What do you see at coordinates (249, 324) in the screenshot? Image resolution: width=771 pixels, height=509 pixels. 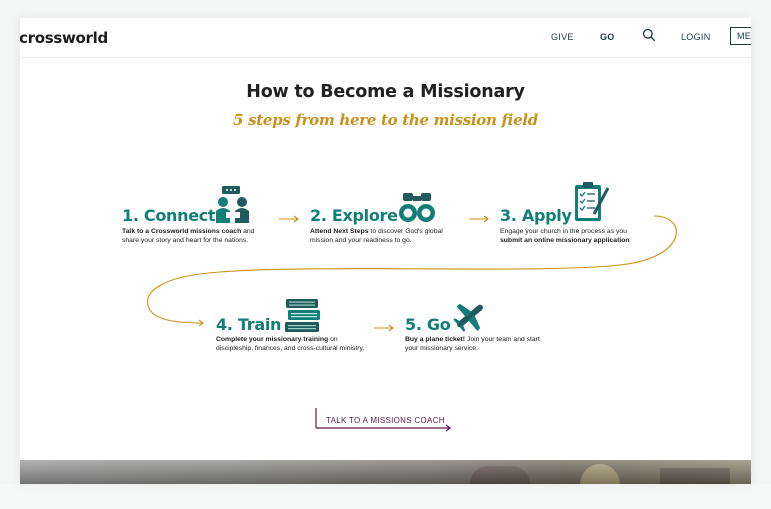 I see `step-4-title: 4. Train` at bounding box center [249, 324].